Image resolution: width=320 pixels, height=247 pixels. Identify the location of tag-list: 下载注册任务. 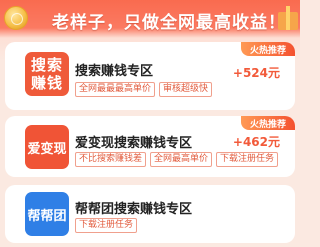
(106, 225).